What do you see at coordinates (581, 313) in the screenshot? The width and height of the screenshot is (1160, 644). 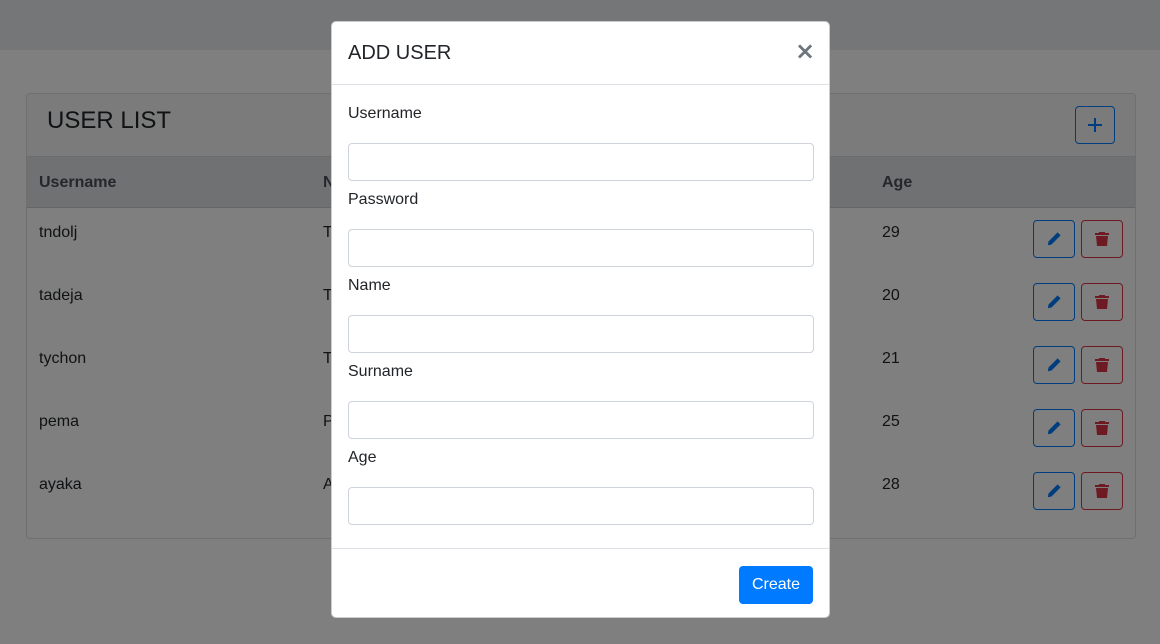 I see `form-group-name: Name` at bounding box center [581, 313].